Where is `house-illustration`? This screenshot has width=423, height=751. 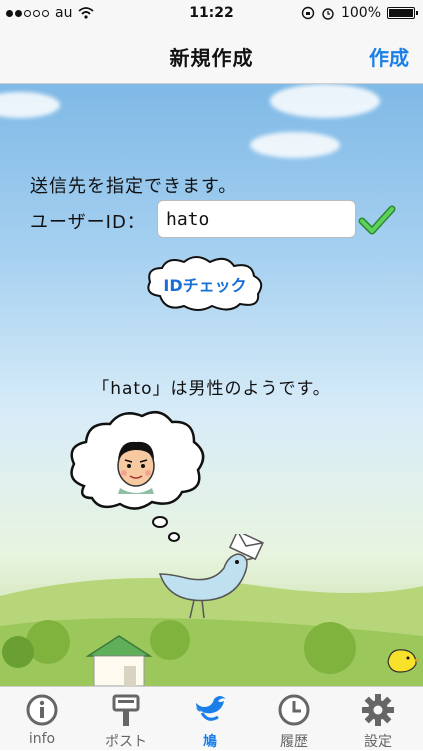 house-illustration is located at coordinates (119, 660).